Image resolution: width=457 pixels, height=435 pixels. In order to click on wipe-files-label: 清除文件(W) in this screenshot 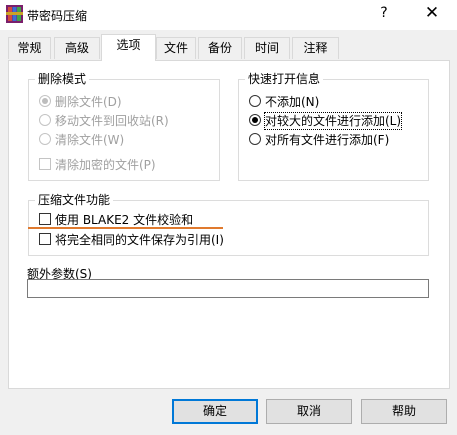, I will do `click(90, 140)`.